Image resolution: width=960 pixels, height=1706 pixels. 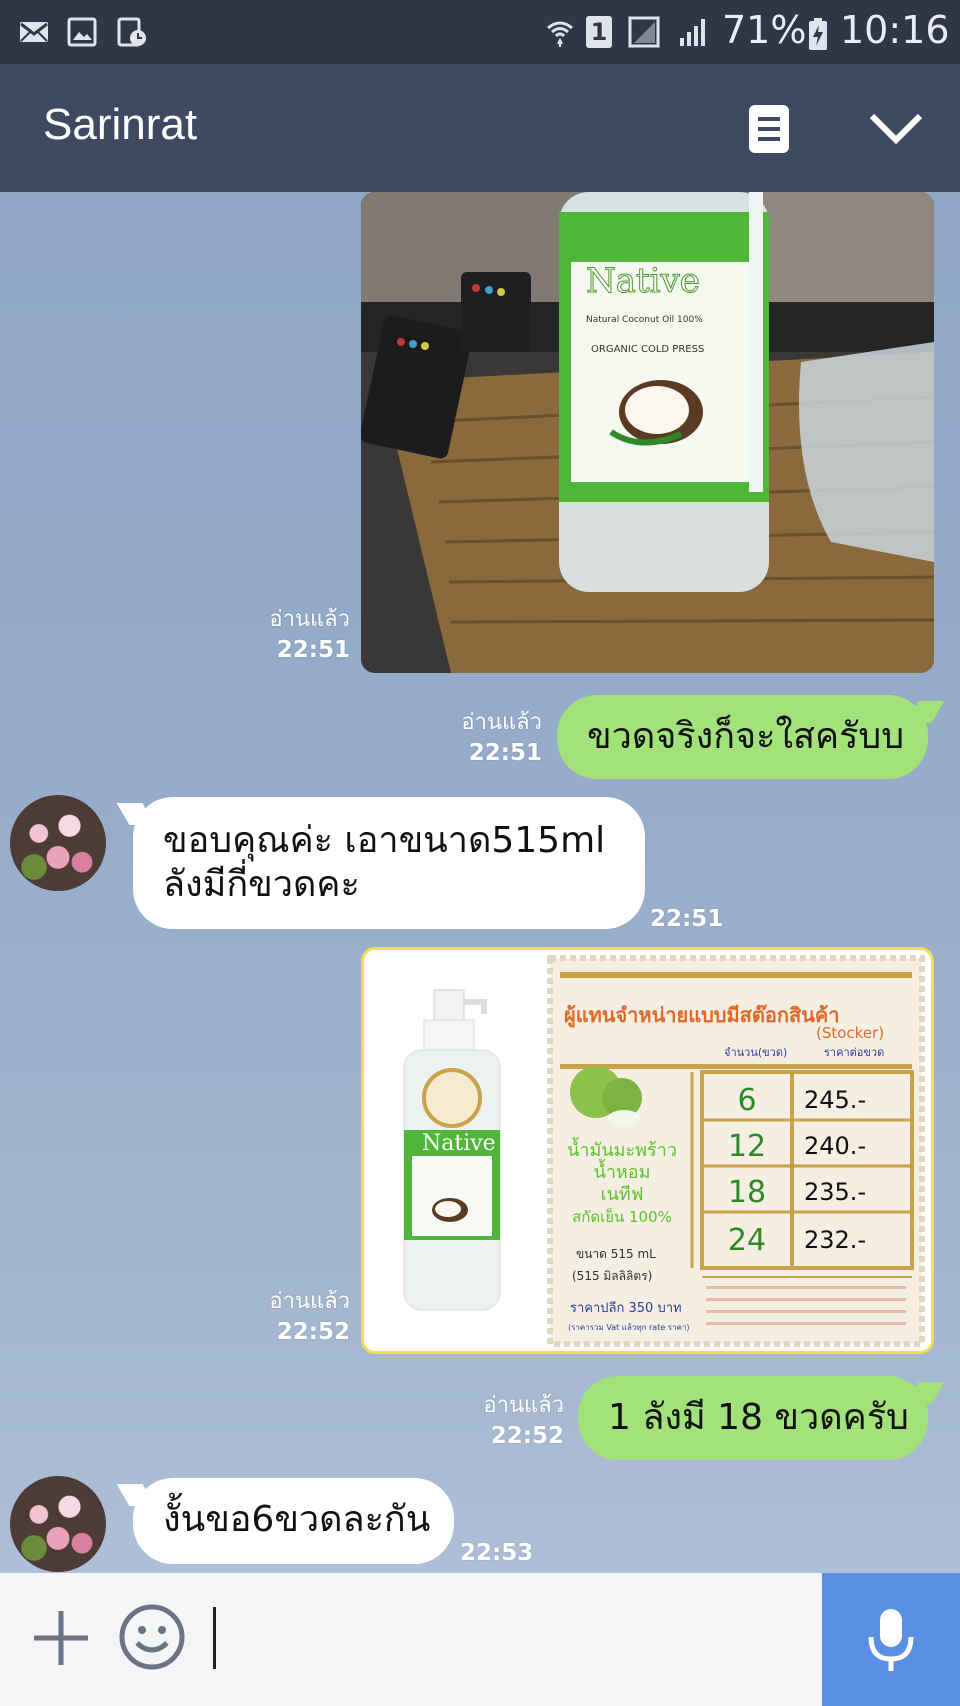 I want to click on outgoing-message-bubble: 1 ลังมี 18 ขวดครับ, so click(x=753, y=1418).